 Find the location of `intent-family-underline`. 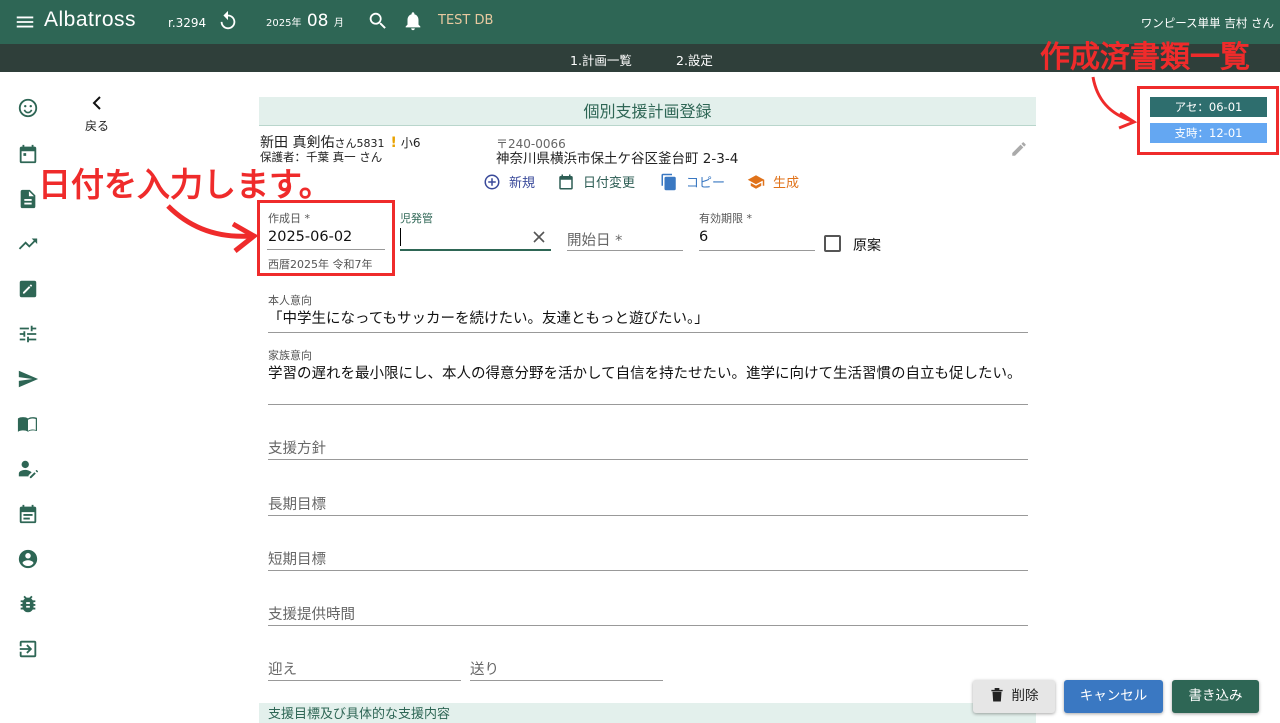

intent-family-underline is located at coordinates (648, 404).